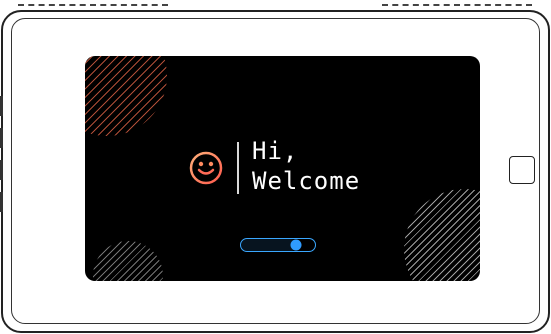  What do you see at coordinates (128, 261) in the screenshot?
I see `decorative-stripes-bottom-left` at bounding box center [128, 261].